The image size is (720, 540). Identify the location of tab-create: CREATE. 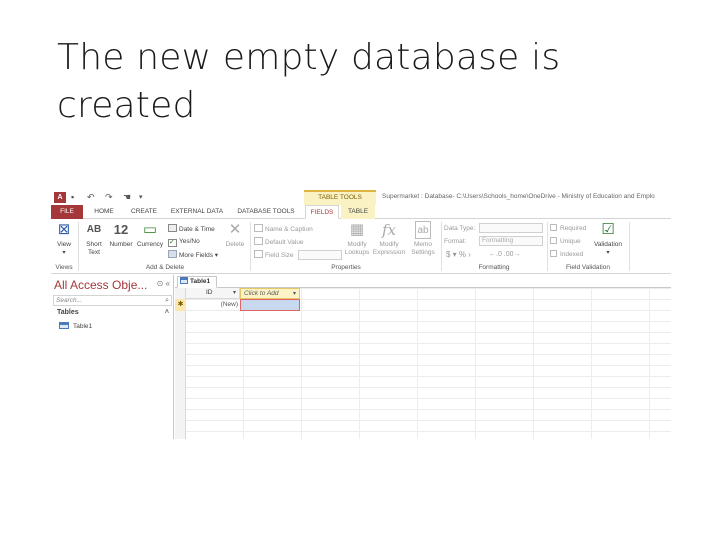
(144, 212).